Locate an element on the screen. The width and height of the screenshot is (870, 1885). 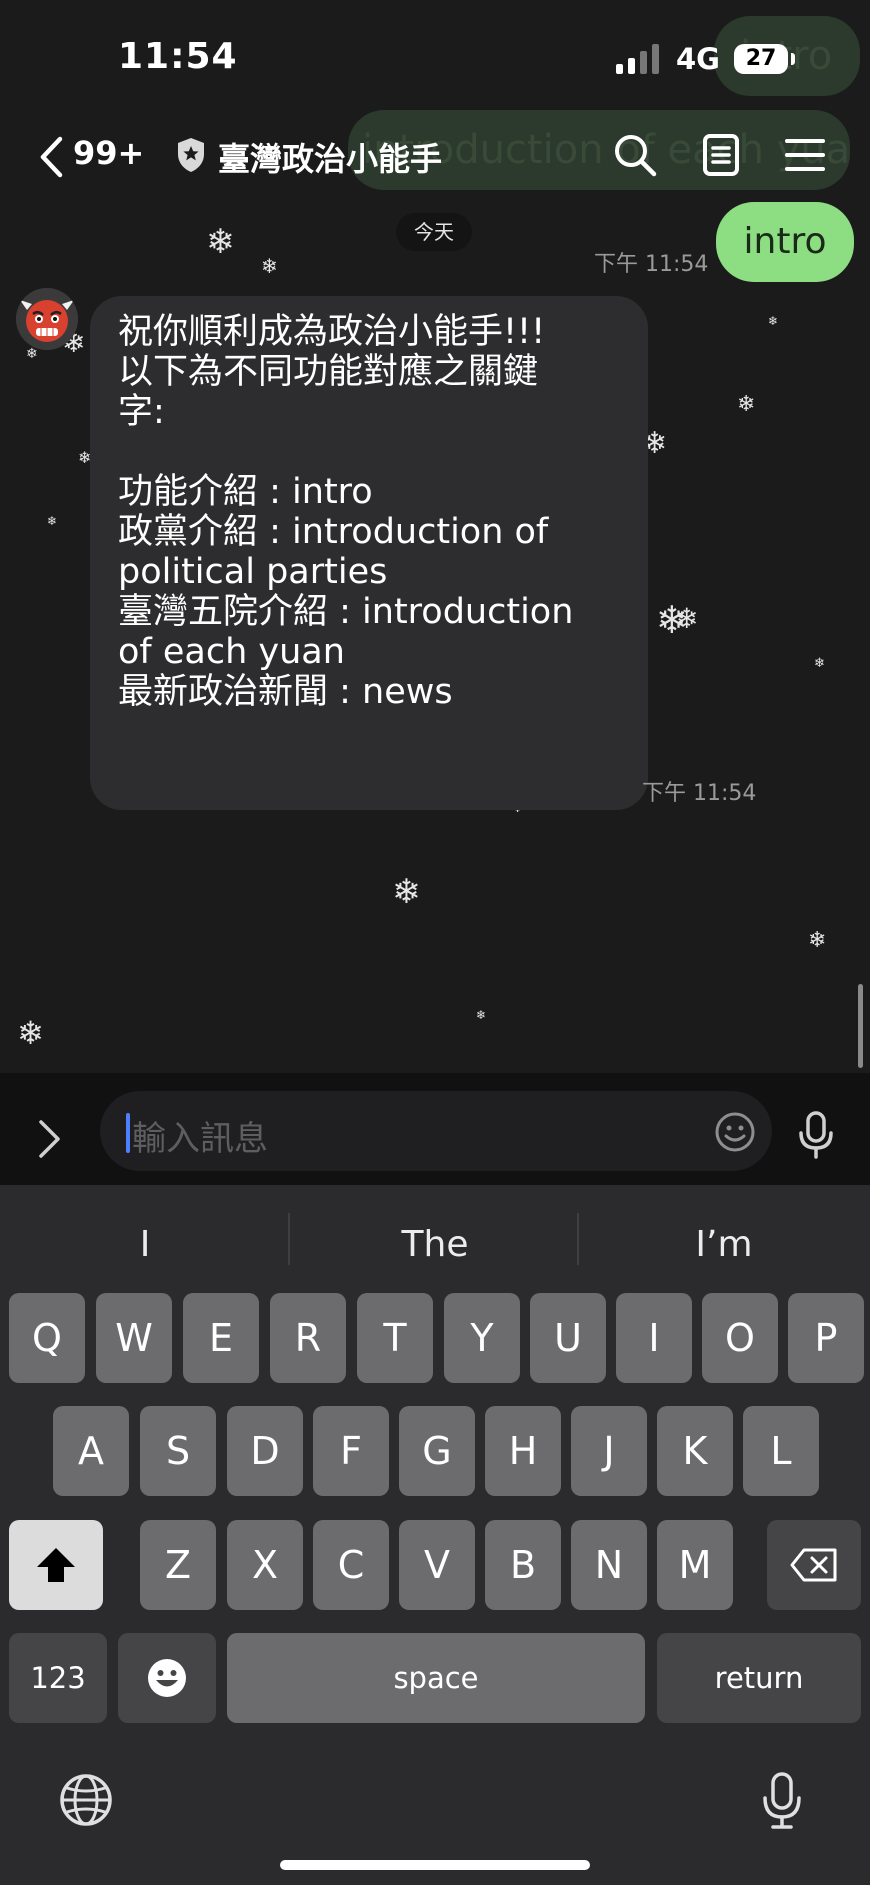
shift-key is located at coordinates (56, 1565).